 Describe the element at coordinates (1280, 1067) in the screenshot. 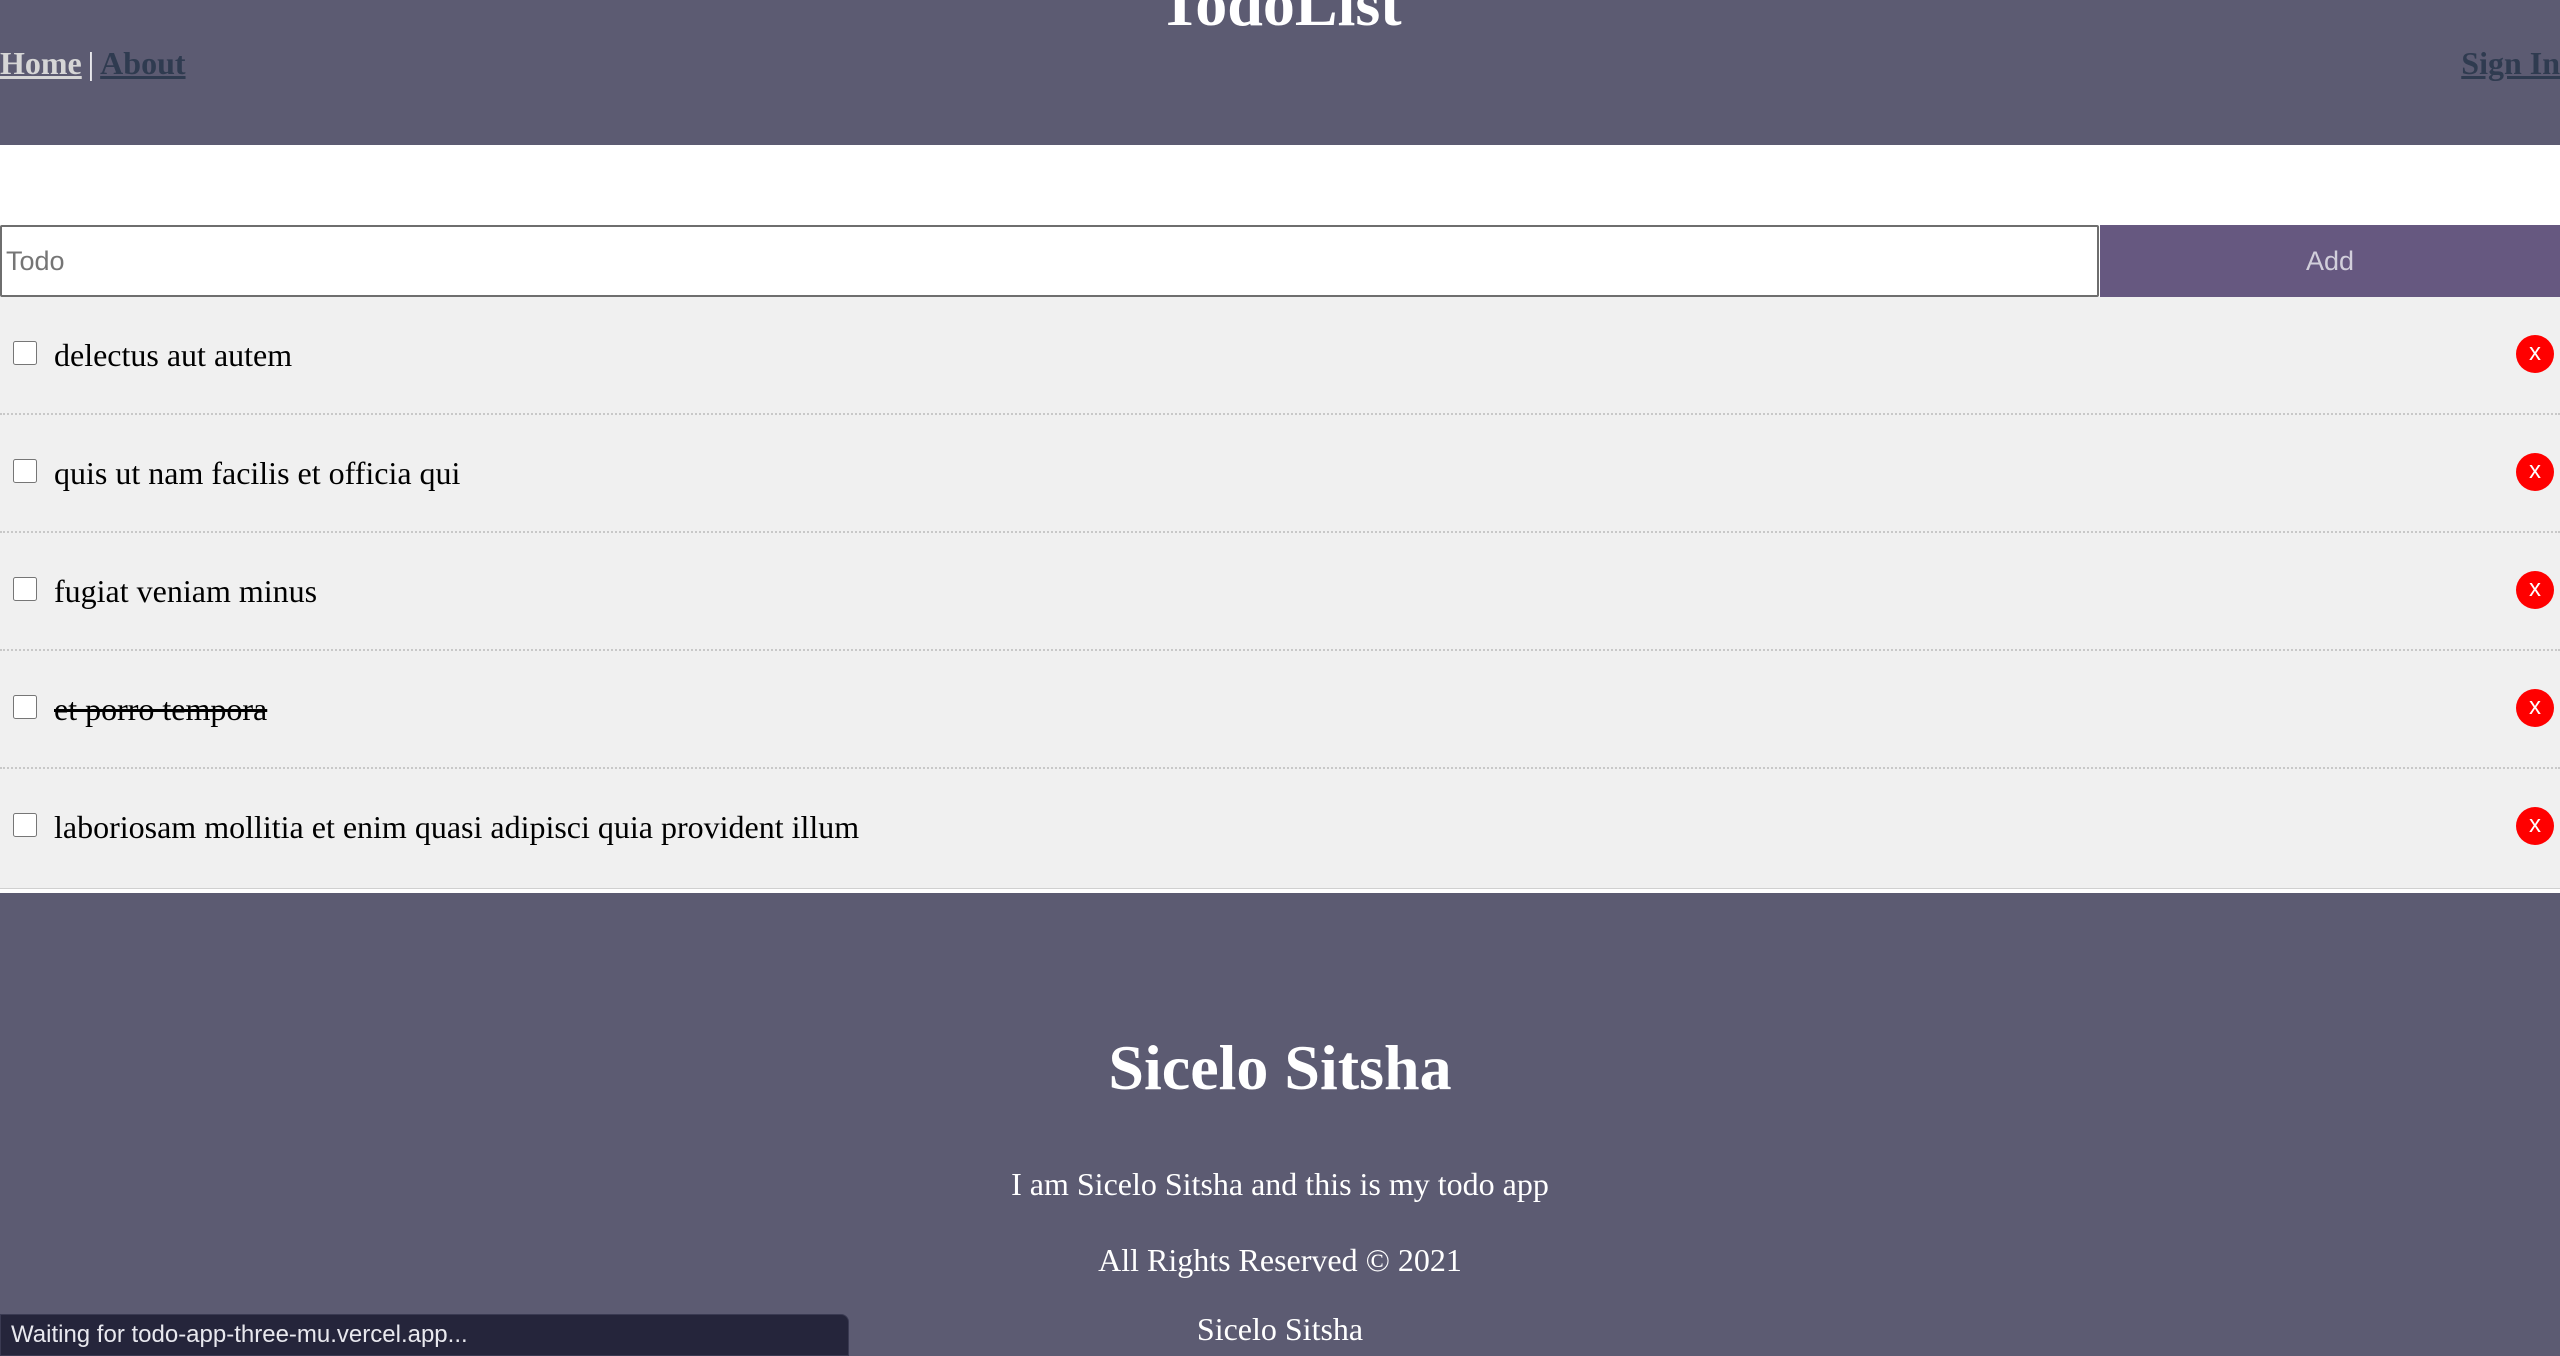

I see `footer-name: Sicelo Sitsha` at that location.